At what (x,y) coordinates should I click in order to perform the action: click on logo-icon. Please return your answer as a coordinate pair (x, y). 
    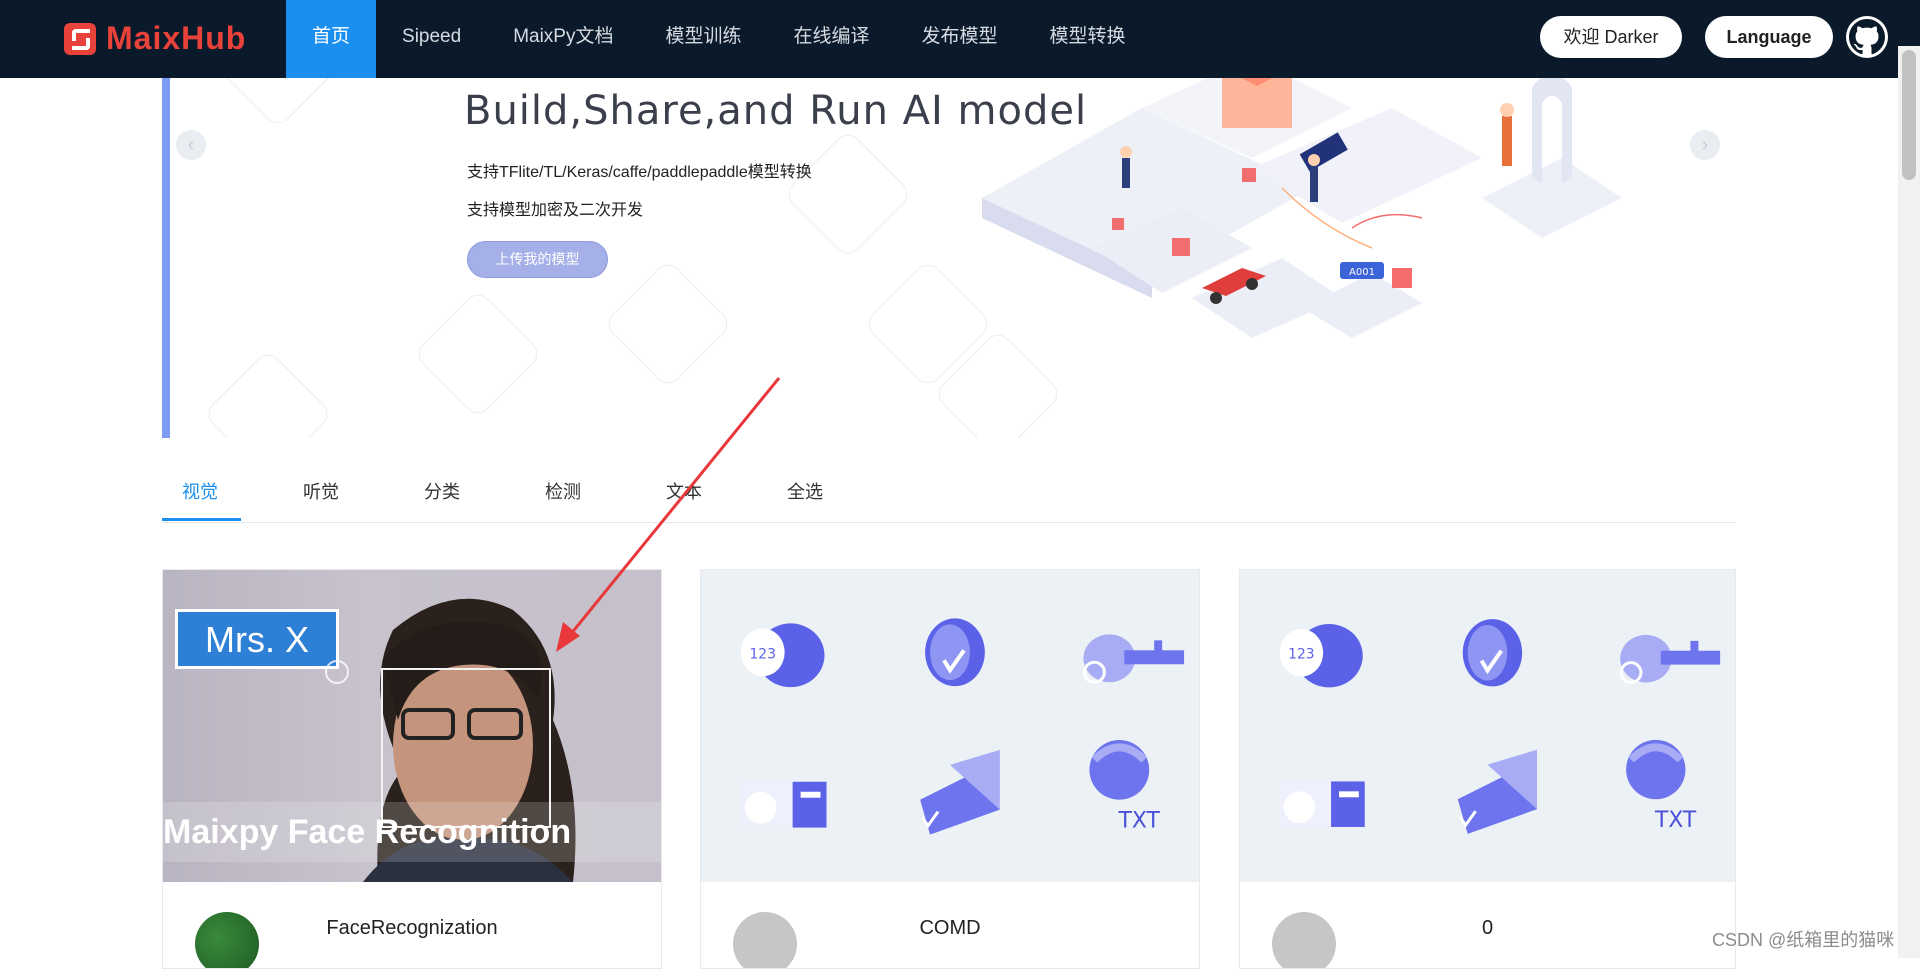
    Looking at the image, I should click on (80, 38).